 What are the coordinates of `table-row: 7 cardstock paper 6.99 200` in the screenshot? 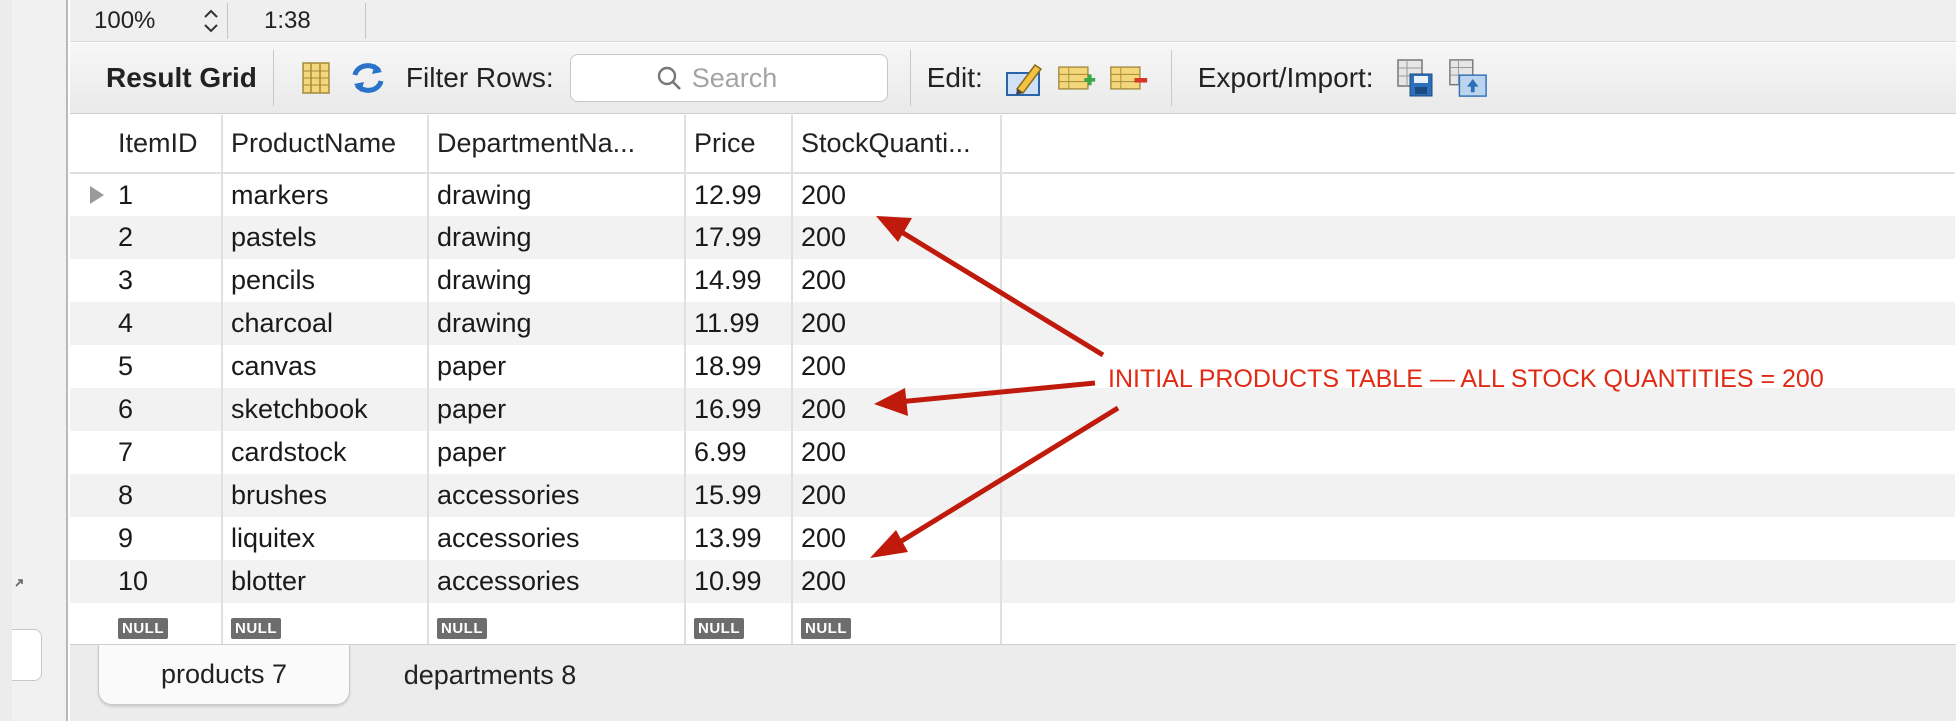 It's located at (1012, 452).